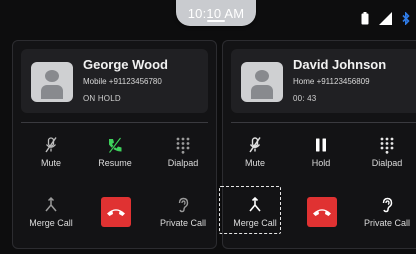 Image resolution: width=416 pixels, height=254 pixels. I want to click on clock-tab: 10:10 AM, so click(216, 13).